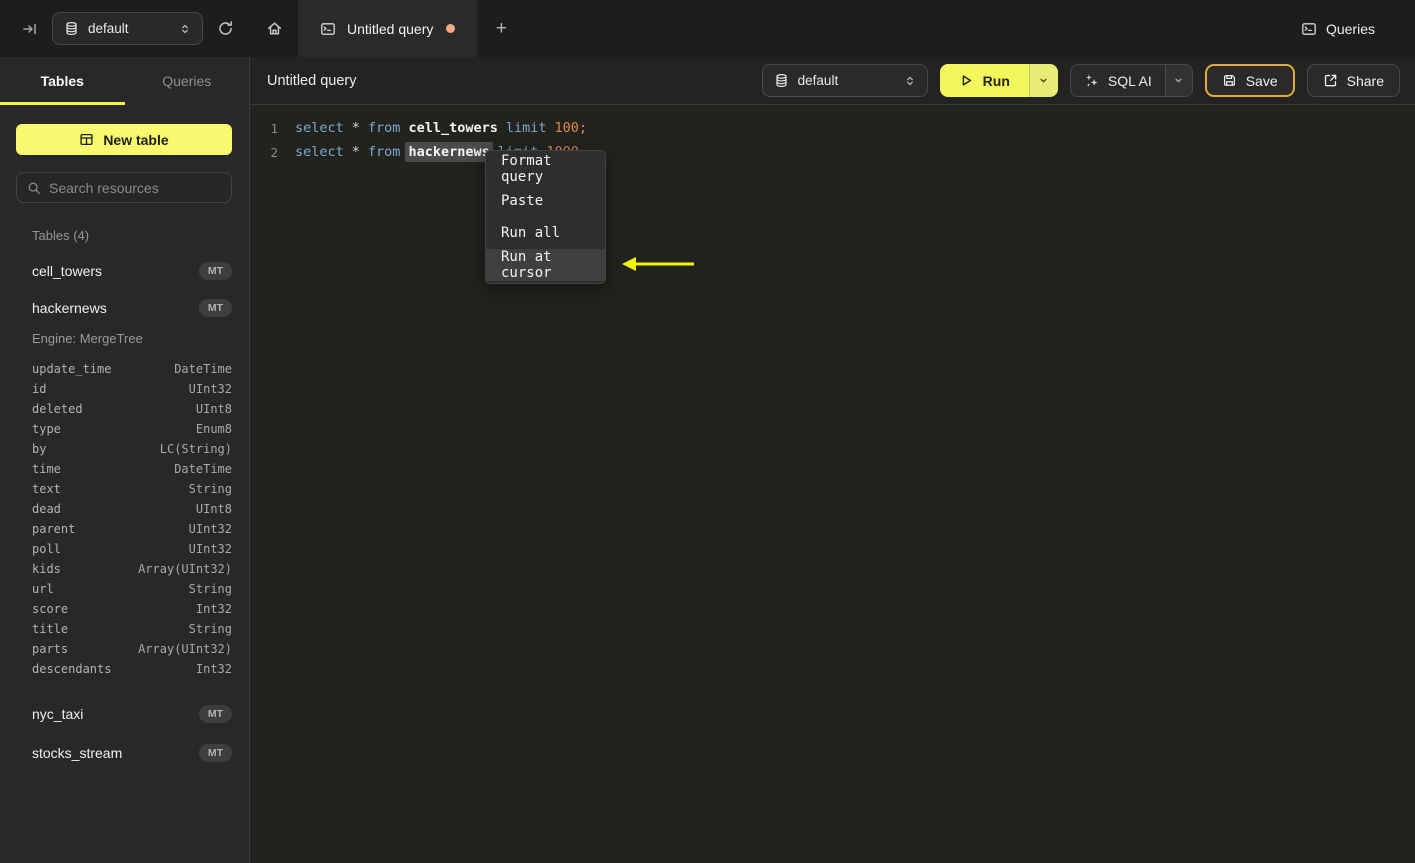 This screenshot has height=863, width=1415. What do you see at coordinates (274, 28) in the screenshot?
I see `home-button` at bounding box center [274, 28].